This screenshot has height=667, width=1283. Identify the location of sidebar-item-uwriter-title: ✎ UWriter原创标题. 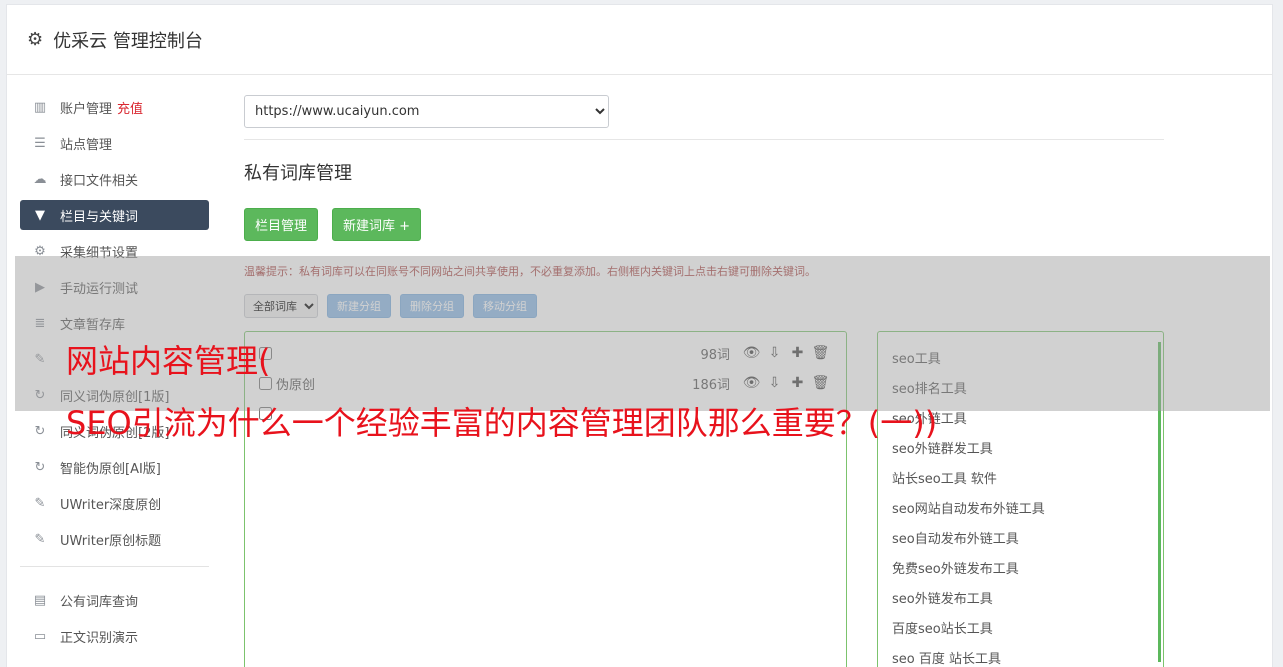
(114, 539).